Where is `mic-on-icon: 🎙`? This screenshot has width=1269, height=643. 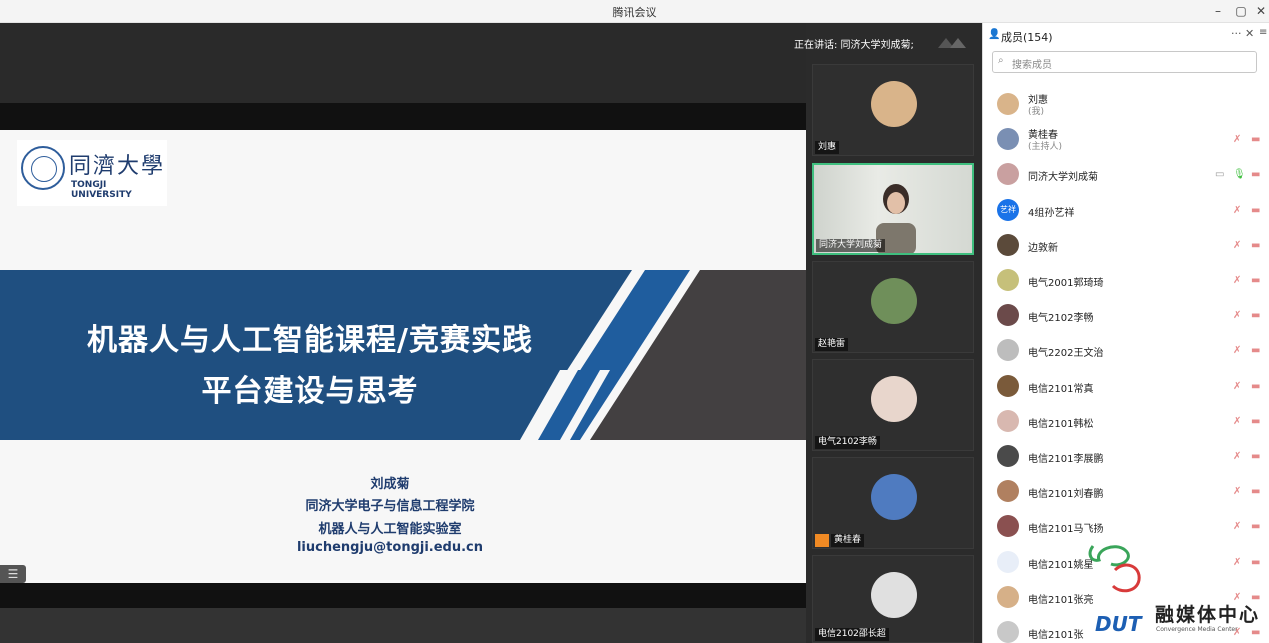
mic-on-icon: 🎙 is located at coordinates (1239, 175).